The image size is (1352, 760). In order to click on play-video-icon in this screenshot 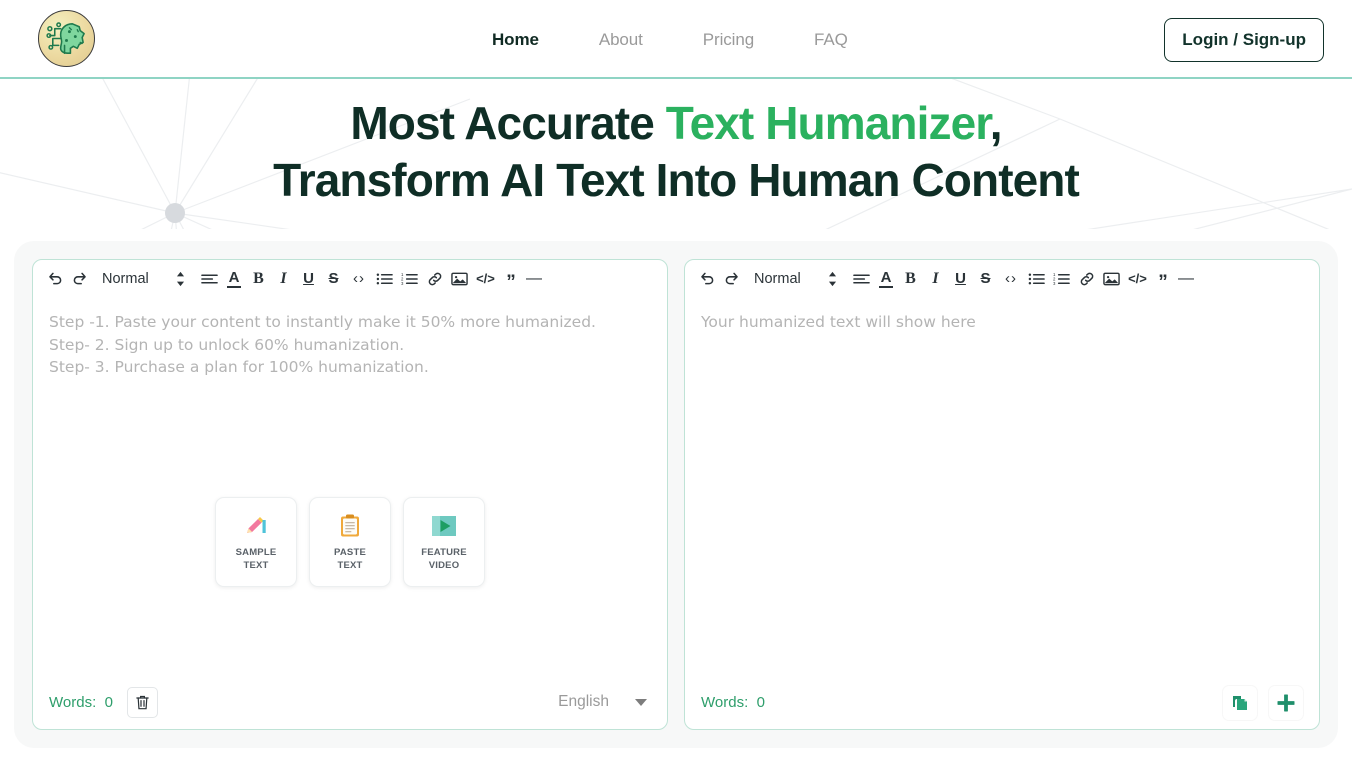, I will do `click(444, 526)`.